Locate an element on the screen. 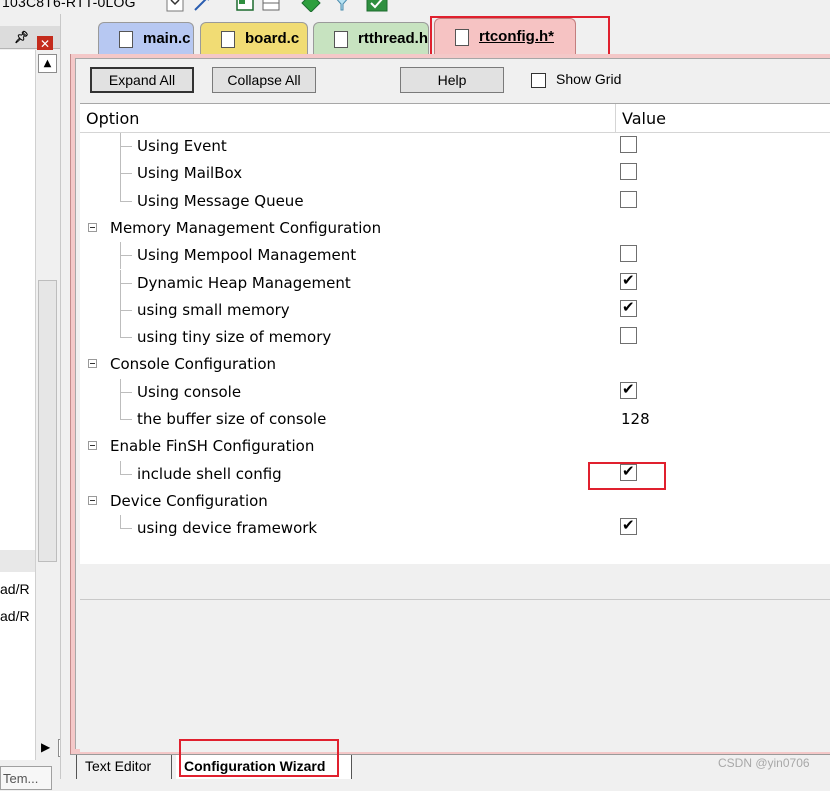 The image size is (830, 791). config-group-row: Console Configuration is located at coordinates (455, 364).